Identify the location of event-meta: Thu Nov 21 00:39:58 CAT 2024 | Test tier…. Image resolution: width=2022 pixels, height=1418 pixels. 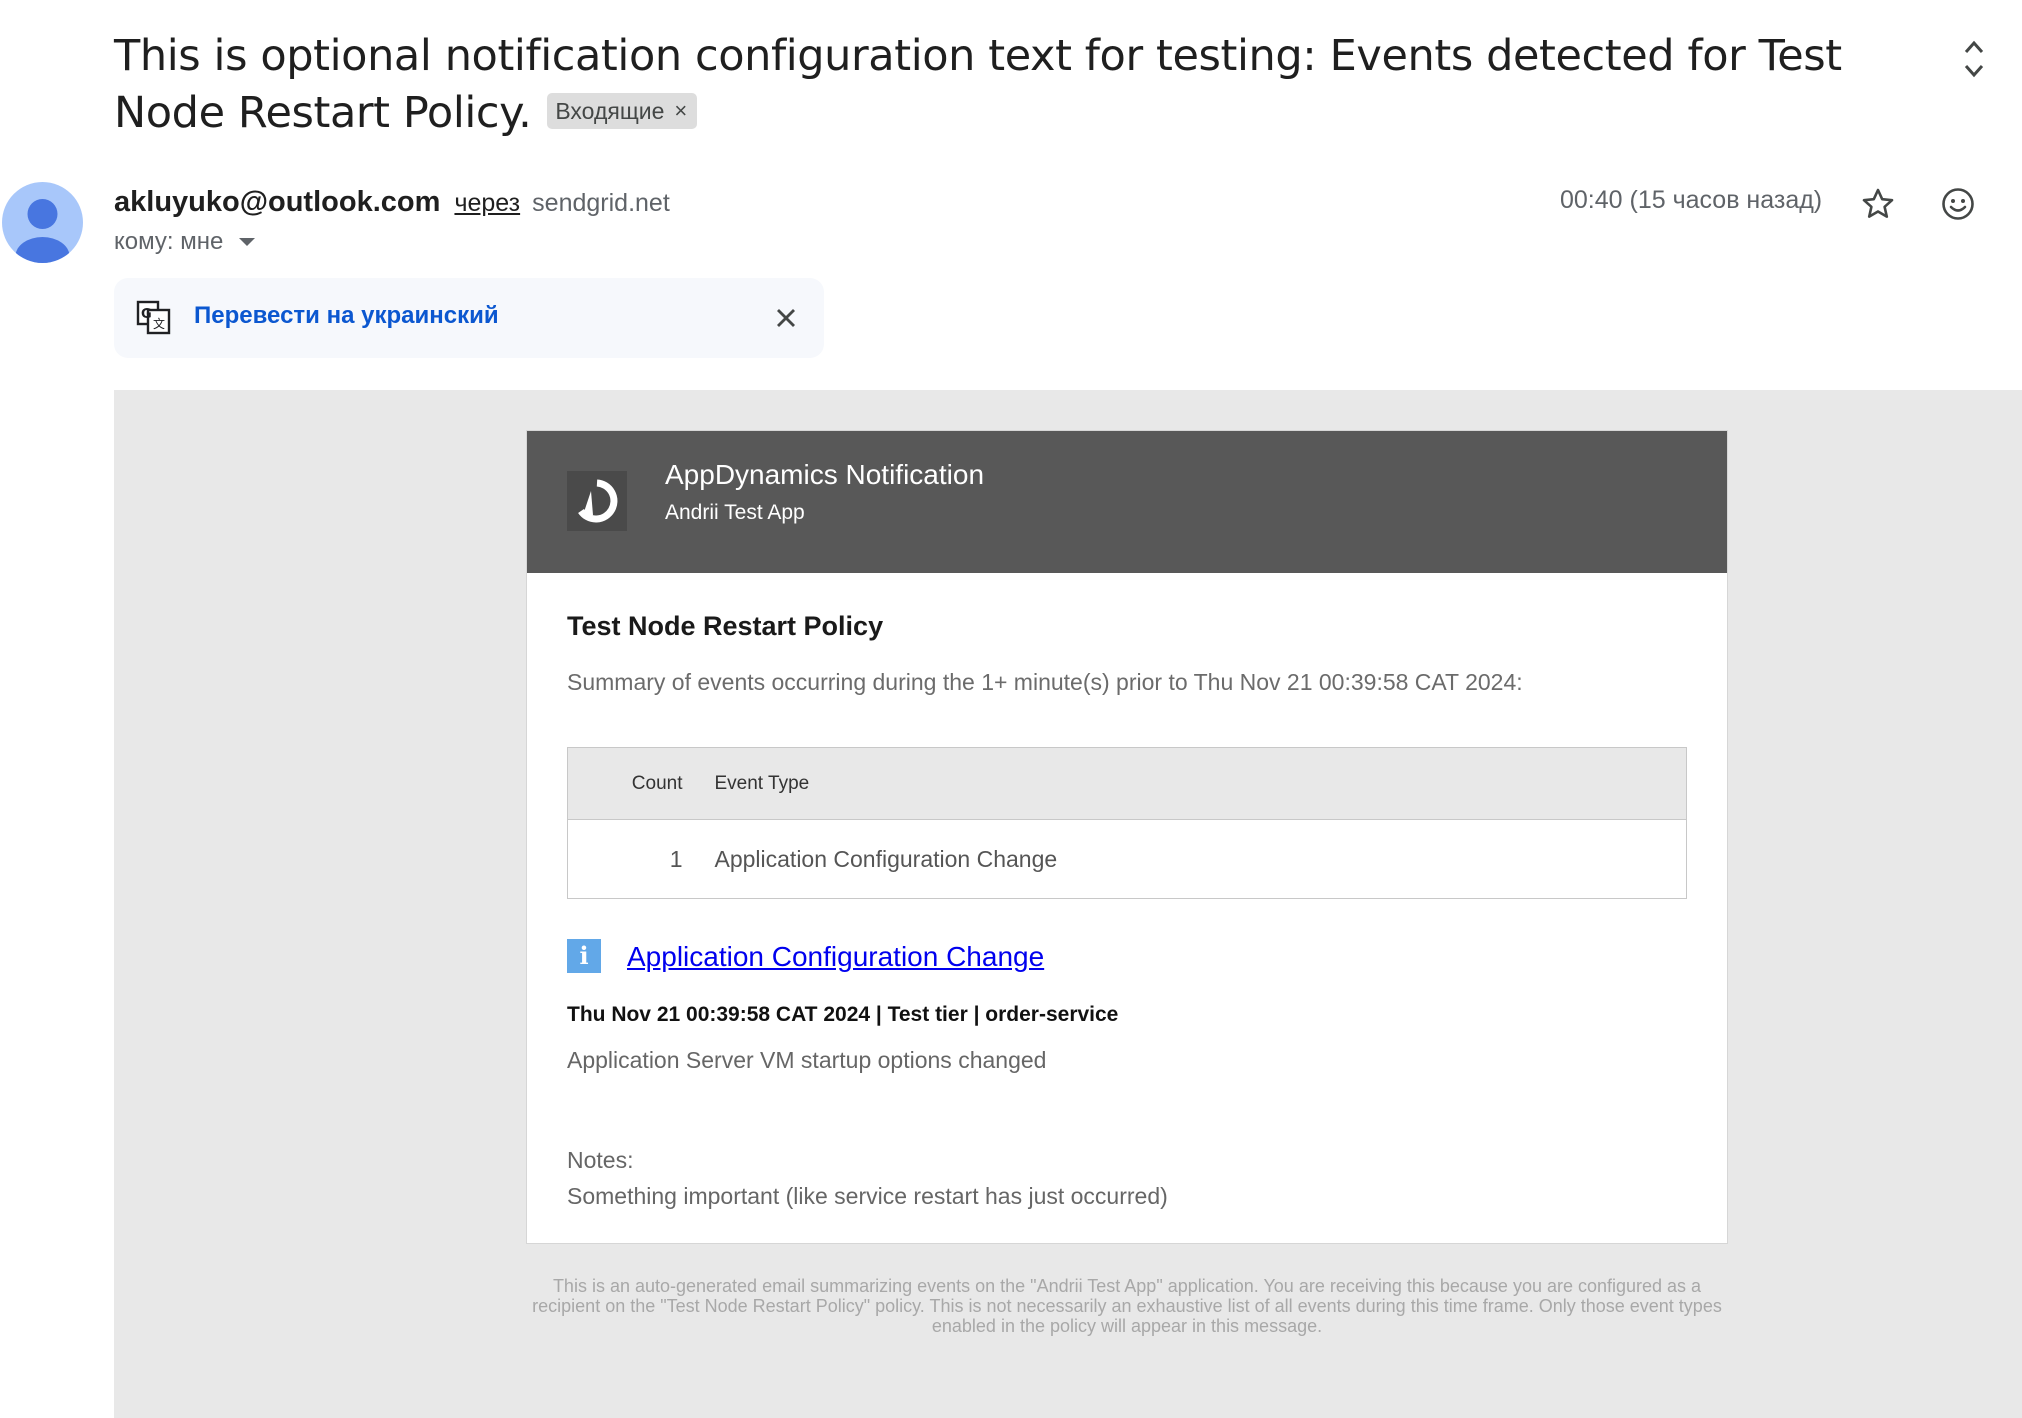
(843, 1014).